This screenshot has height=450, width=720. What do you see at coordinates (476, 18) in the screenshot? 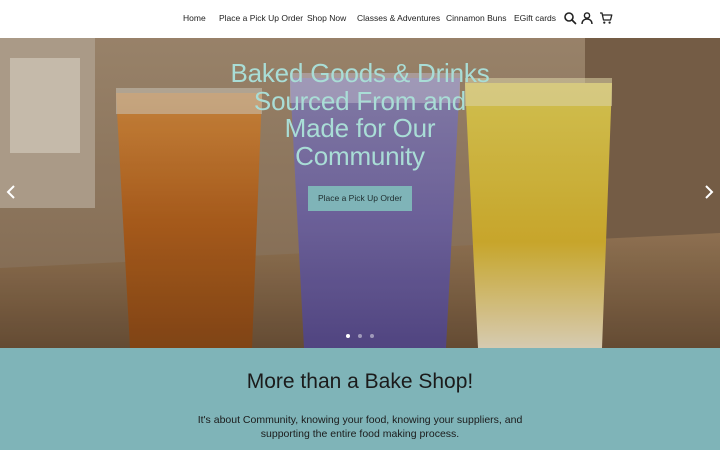
I see `nav-cinnamon-buns: Cinnamon Buns` at bounding box center [476, 18].